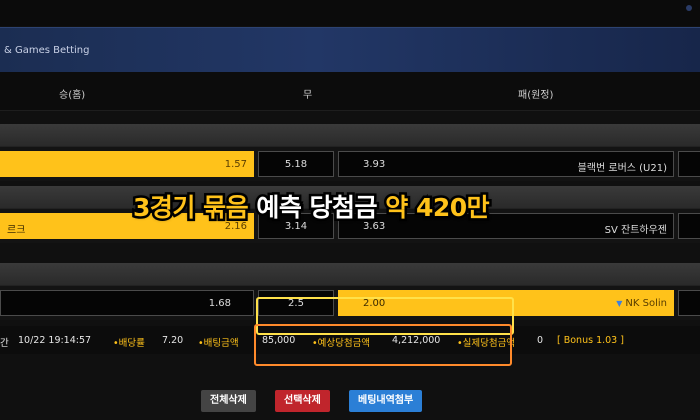  I want to click on slip-prefix: 간, so click(4, 343).